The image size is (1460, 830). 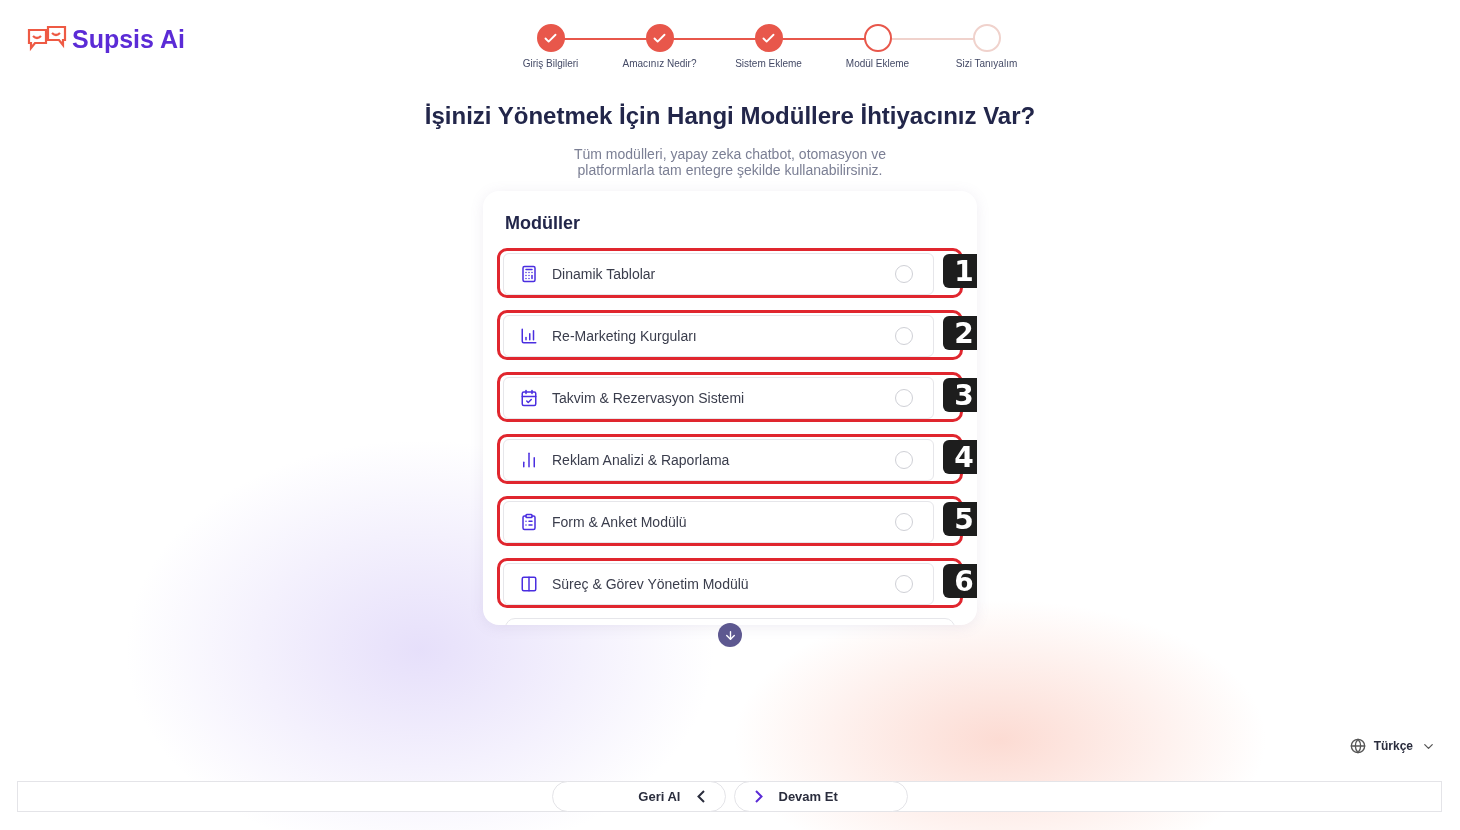 I want to click on scroll-down-button, so click(x=730, y=635).